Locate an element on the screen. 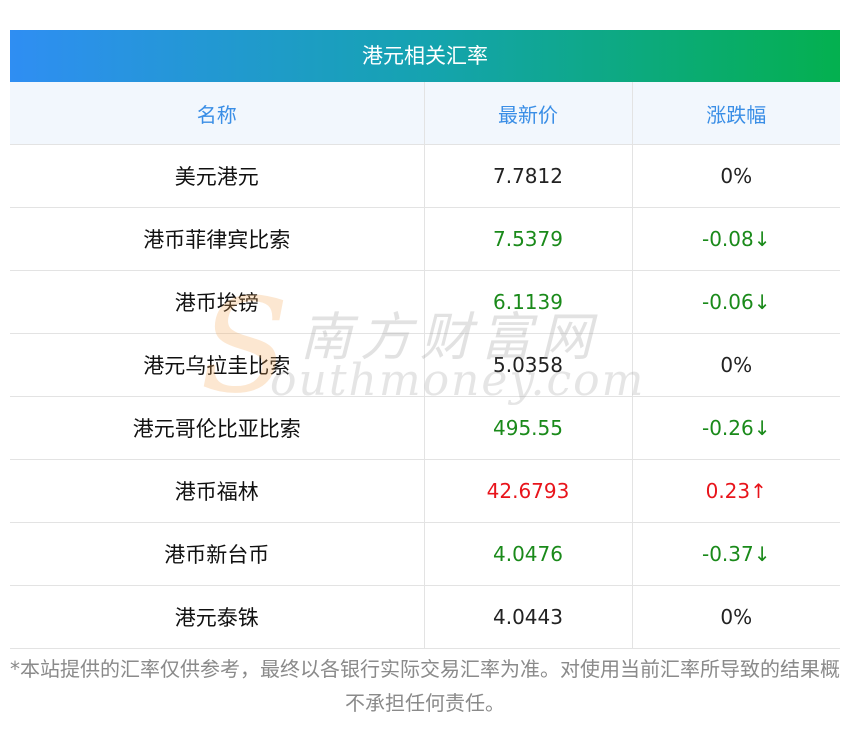 This screenshot has height=733, width=850. table-header-row: 名称 最新价 涨跌幅 is located at coordinates (425, 113).